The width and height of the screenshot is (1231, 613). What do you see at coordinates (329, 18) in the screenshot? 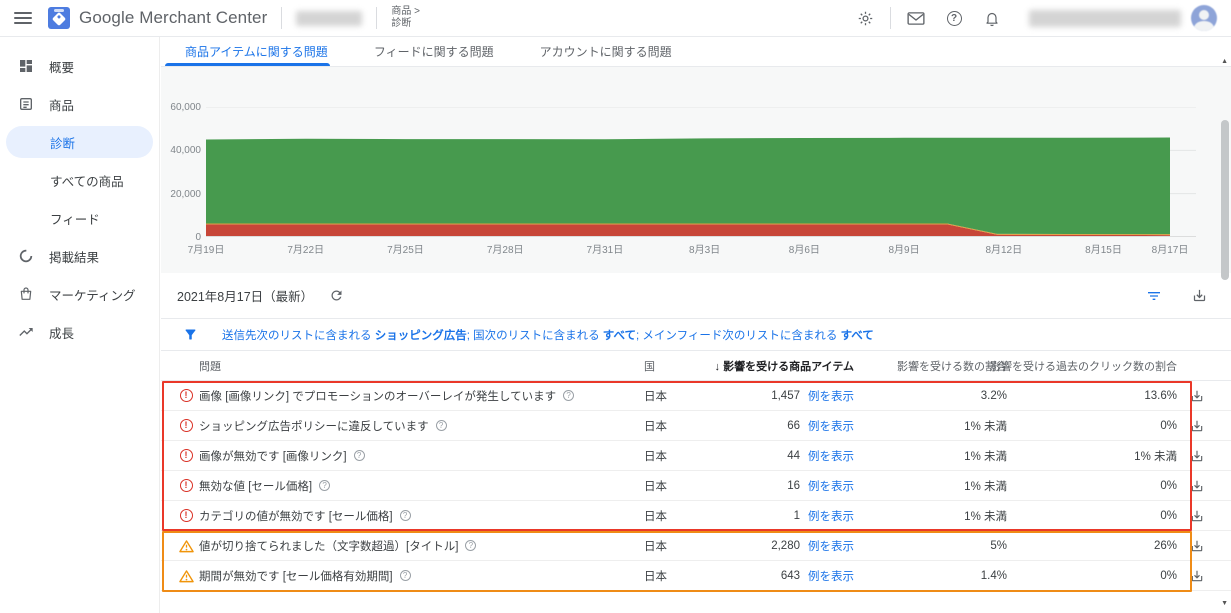
I see `account-name-blurred` at bounding box center [329, 18].